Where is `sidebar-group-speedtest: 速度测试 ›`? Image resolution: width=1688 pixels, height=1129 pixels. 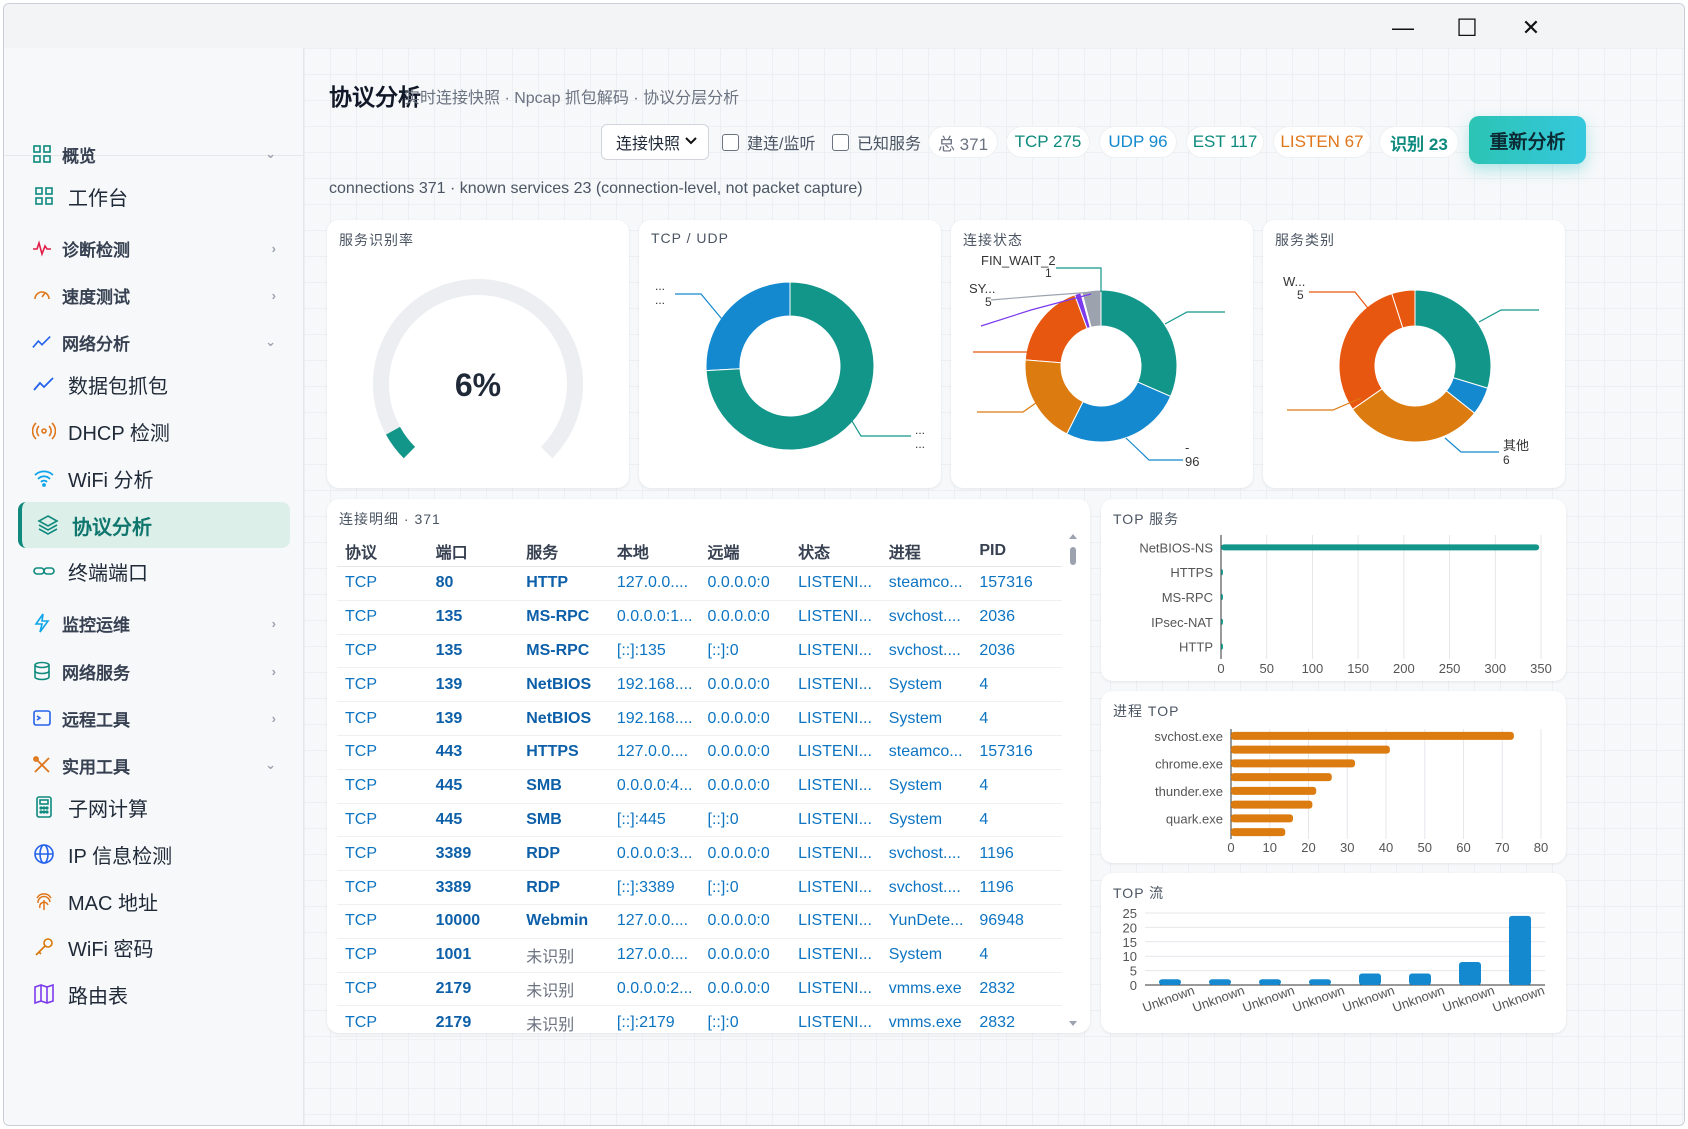 sidebar-group-speedtest: 速度测试 › is located at coordinates (154, 295).